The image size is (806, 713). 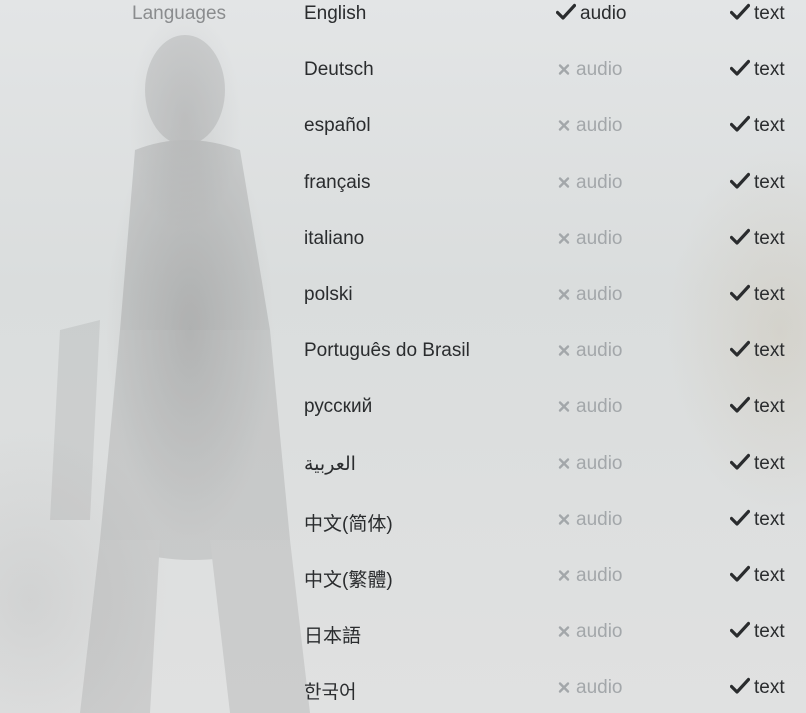 I want to click on language-row: polski audio text, so click(x=403, y=309).